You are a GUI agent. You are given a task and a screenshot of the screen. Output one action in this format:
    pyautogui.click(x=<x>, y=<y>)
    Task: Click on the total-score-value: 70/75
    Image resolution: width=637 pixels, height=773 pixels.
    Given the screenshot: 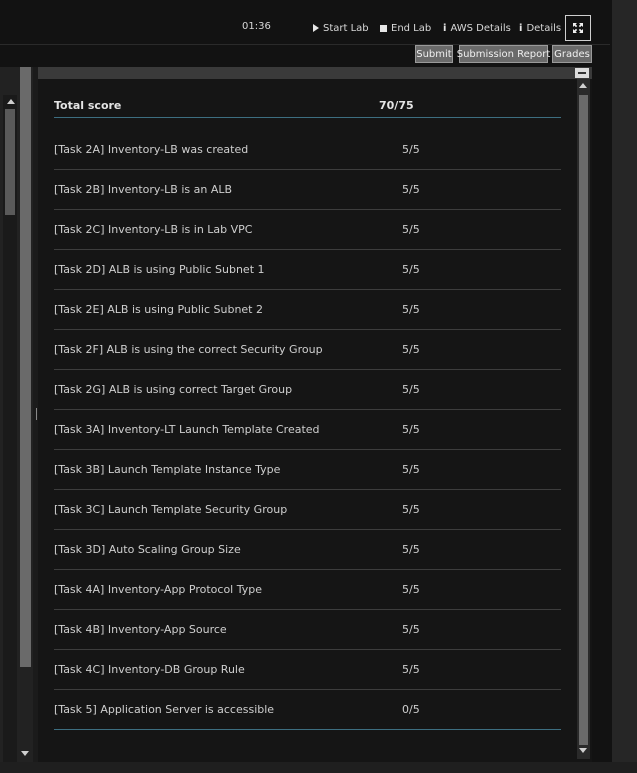 What is the action you would take?
    pyautogui.click(x=396, y=105)
    